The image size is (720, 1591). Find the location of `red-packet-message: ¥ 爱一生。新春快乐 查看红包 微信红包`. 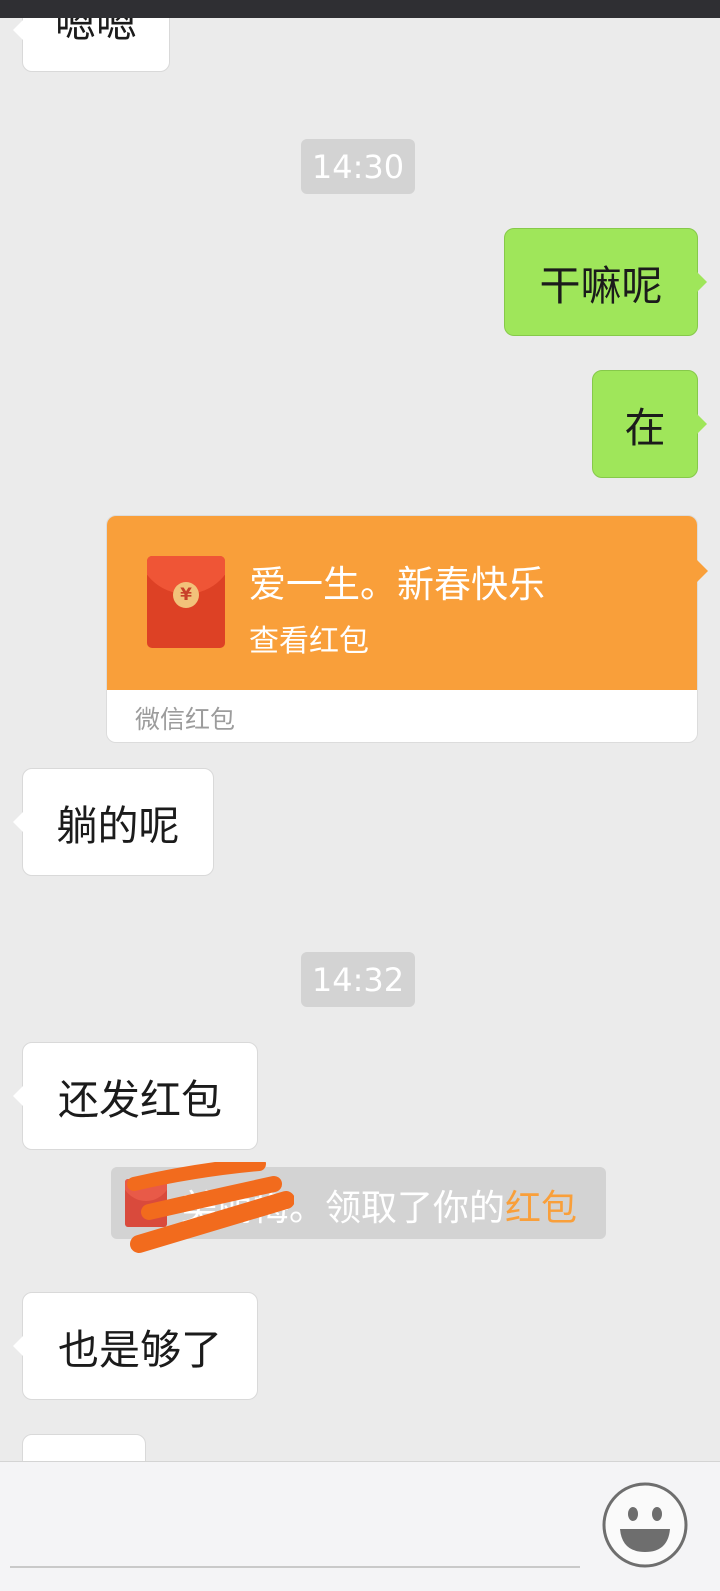

red-packet-message: ¥ 爱一生。新春快乐 查看红包 微信红包 is located at coordinates (407, 629).